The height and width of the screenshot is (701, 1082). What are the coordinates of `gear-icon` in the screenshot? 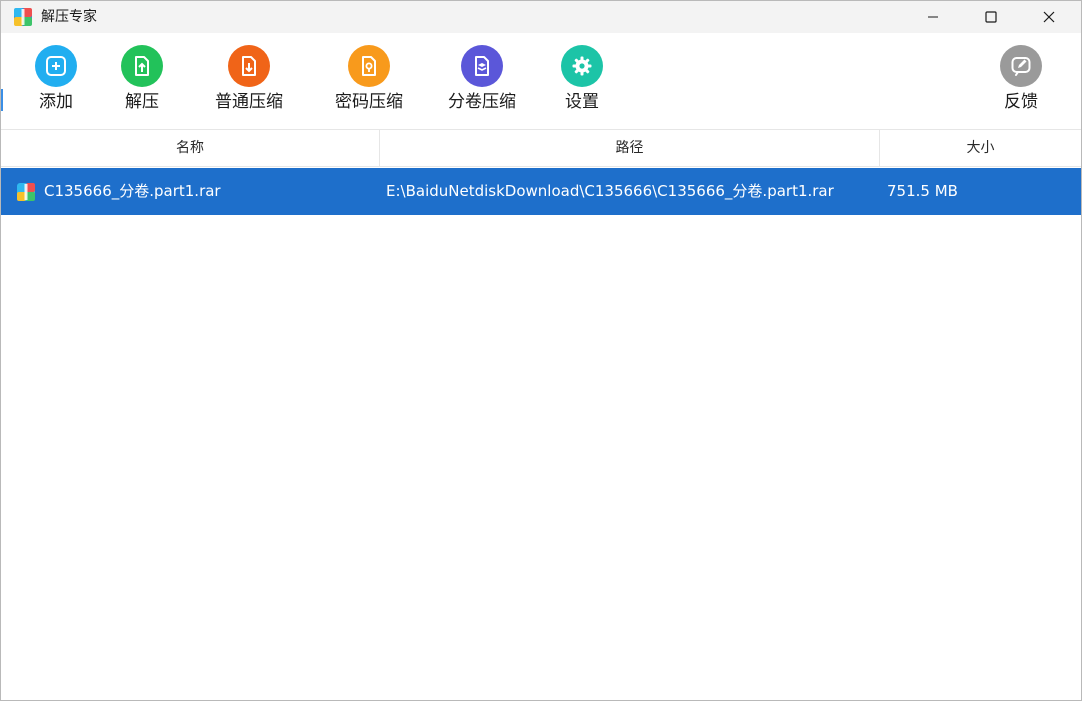 It's located at (582, 66).